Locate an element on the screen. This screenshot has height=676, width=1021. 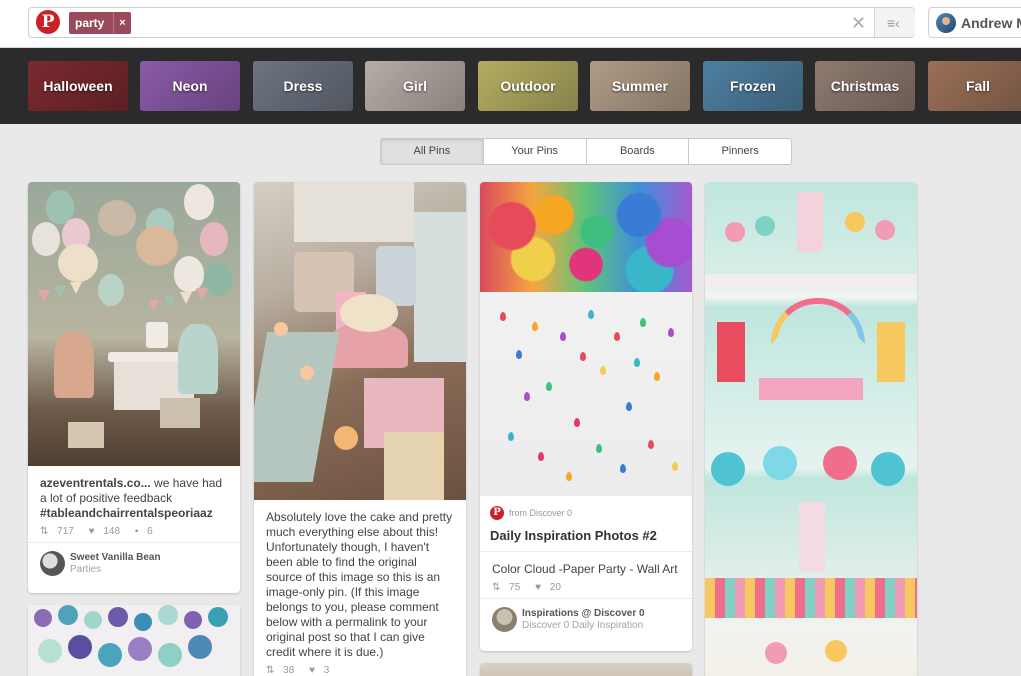
category-frozen: Frozen is located at coordinates (753, 86).